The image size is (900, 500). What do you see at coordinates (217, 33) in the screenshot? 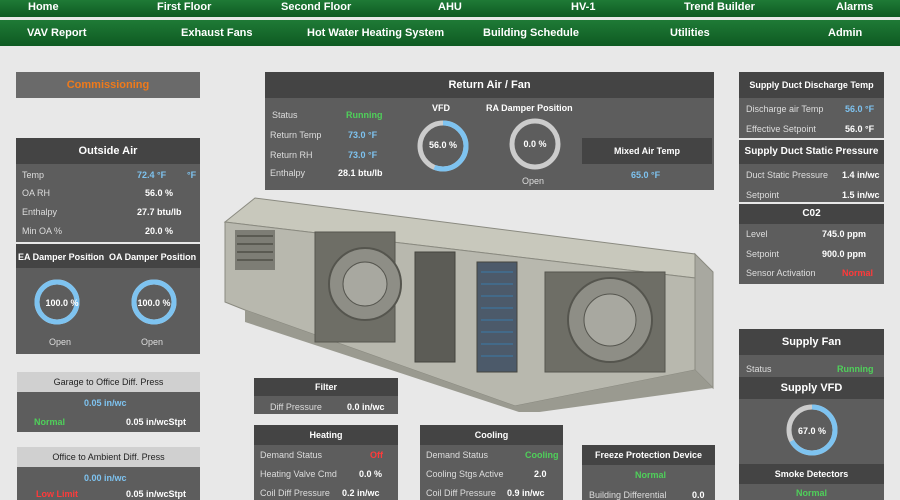
I see `nav-exhaust-fans: Exhaust Fans` at bounding box center [217, 33].